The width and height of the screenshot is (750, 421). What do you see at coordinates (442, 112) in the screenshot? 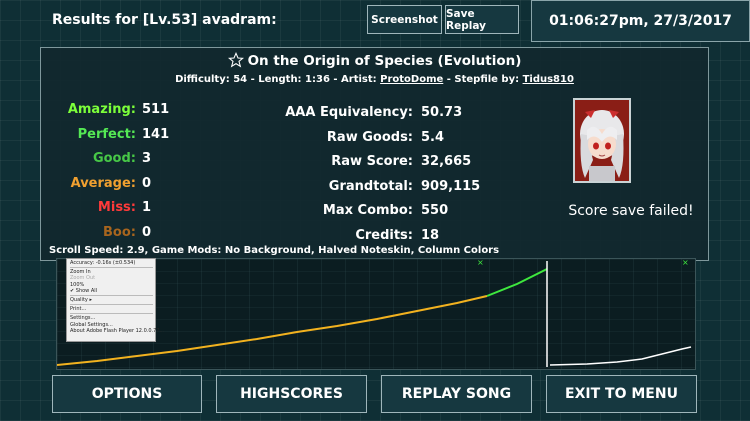
I see `stat-value: 50.73` at bounding box center [442, 112].